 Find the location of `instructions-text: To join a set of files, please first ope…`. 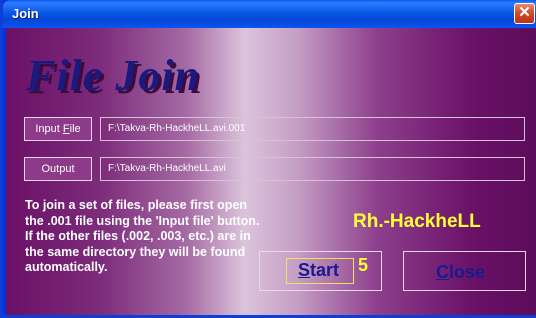

instructions-text: To join a set of files, please first ope… is located at coordinates (142, 236).